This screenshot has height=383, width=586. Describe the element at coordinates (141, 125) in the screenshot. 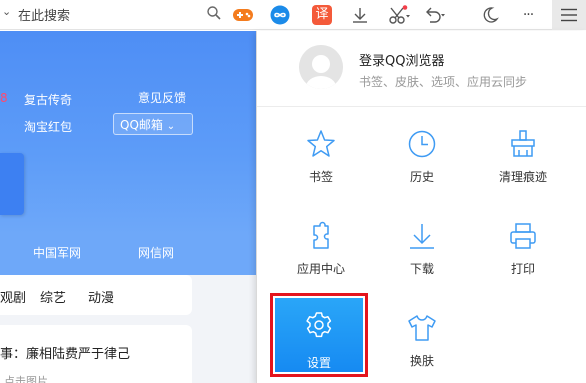

I see `qq-mail-label: QQ邮箱` at that location.